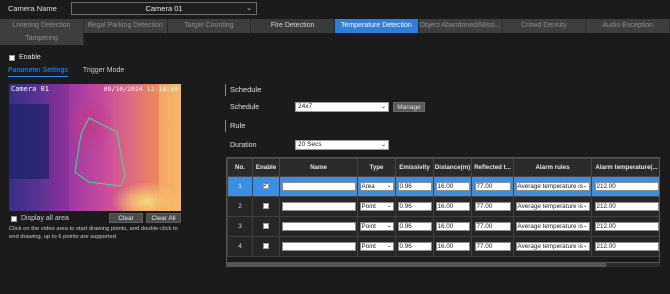  Describe the element at coordinates (409, 107) in the screenshot. I see `manage-button: Manage` at that location.